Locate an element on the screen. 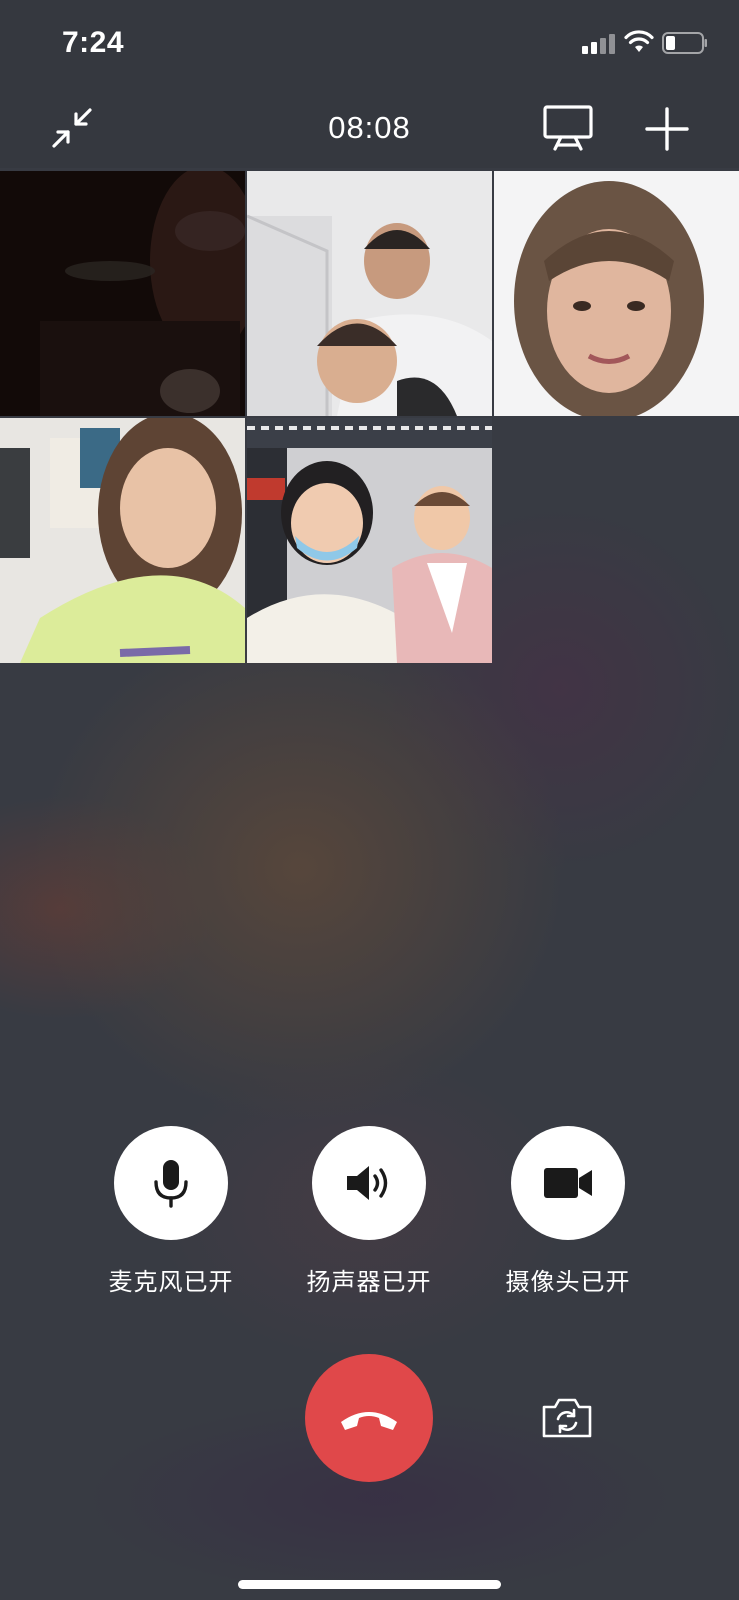 This screenshot has height=1600, width=739. call-duration: 08:08 is located at coordinates (369, 127).